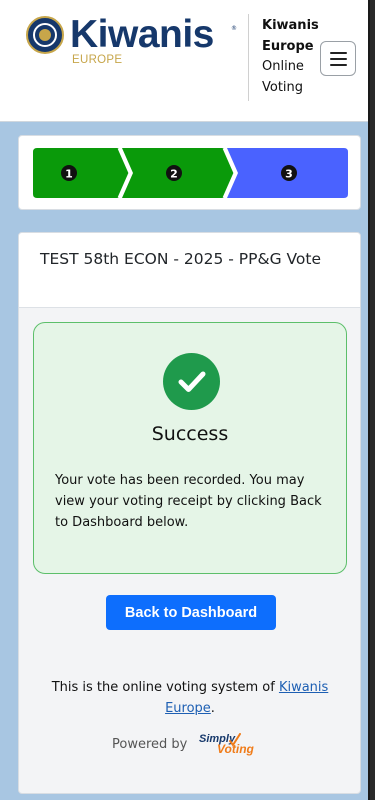 The height and width of the screenshot is (800, 375). Describe the element at coordinates (190, 434) in the screenshot. I see `success-heading: Success` at that location.